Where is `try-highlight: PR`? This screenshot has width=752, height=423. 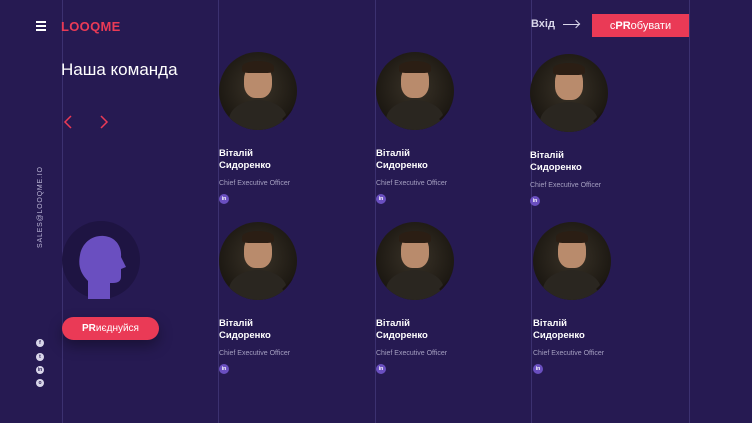
try-highlight: PR is located at coordinates (623, 25).